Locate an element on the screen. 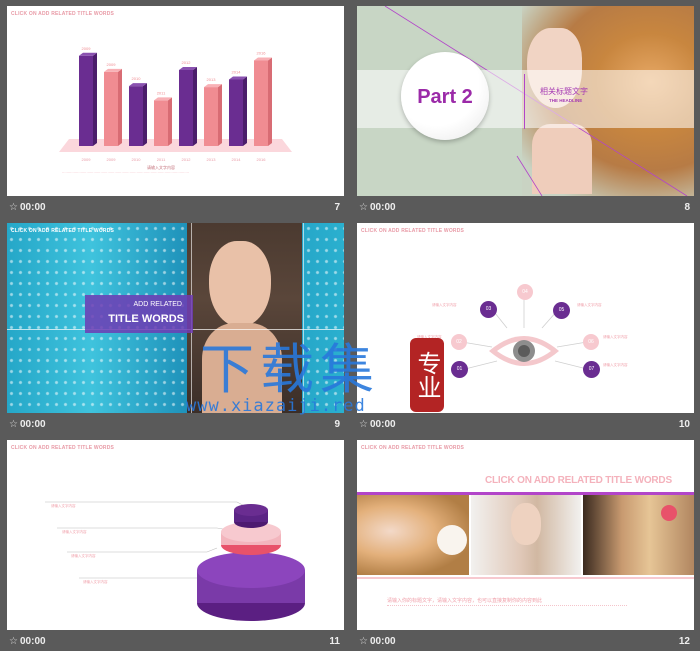 Image resolution: width=700 pixels, height=651 pixels. x-tick-label: 2011 is located at coordinates (161, 159).